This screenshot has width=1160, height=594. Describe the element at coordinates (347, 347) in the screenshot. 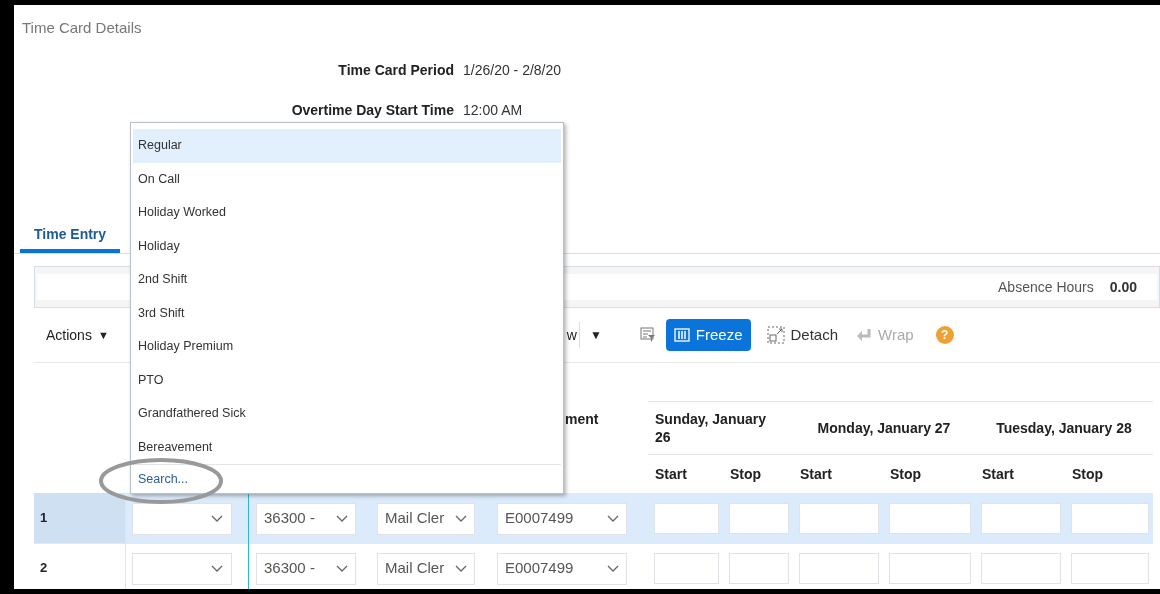

I see `dropdown-item: Holiday Premium` at that location.